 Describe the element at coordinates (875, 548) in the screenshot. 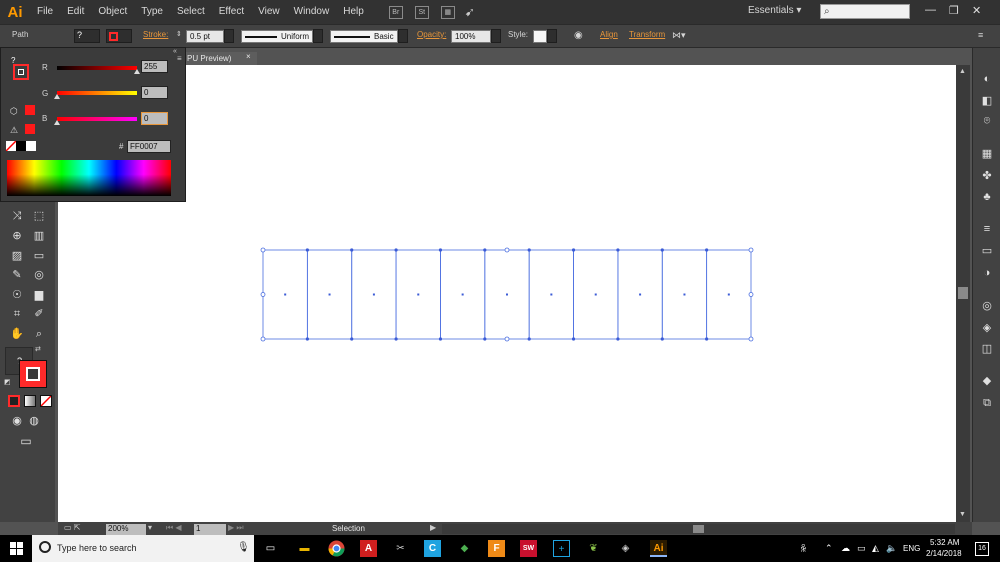

I see `network-icon: ◭` at that location.